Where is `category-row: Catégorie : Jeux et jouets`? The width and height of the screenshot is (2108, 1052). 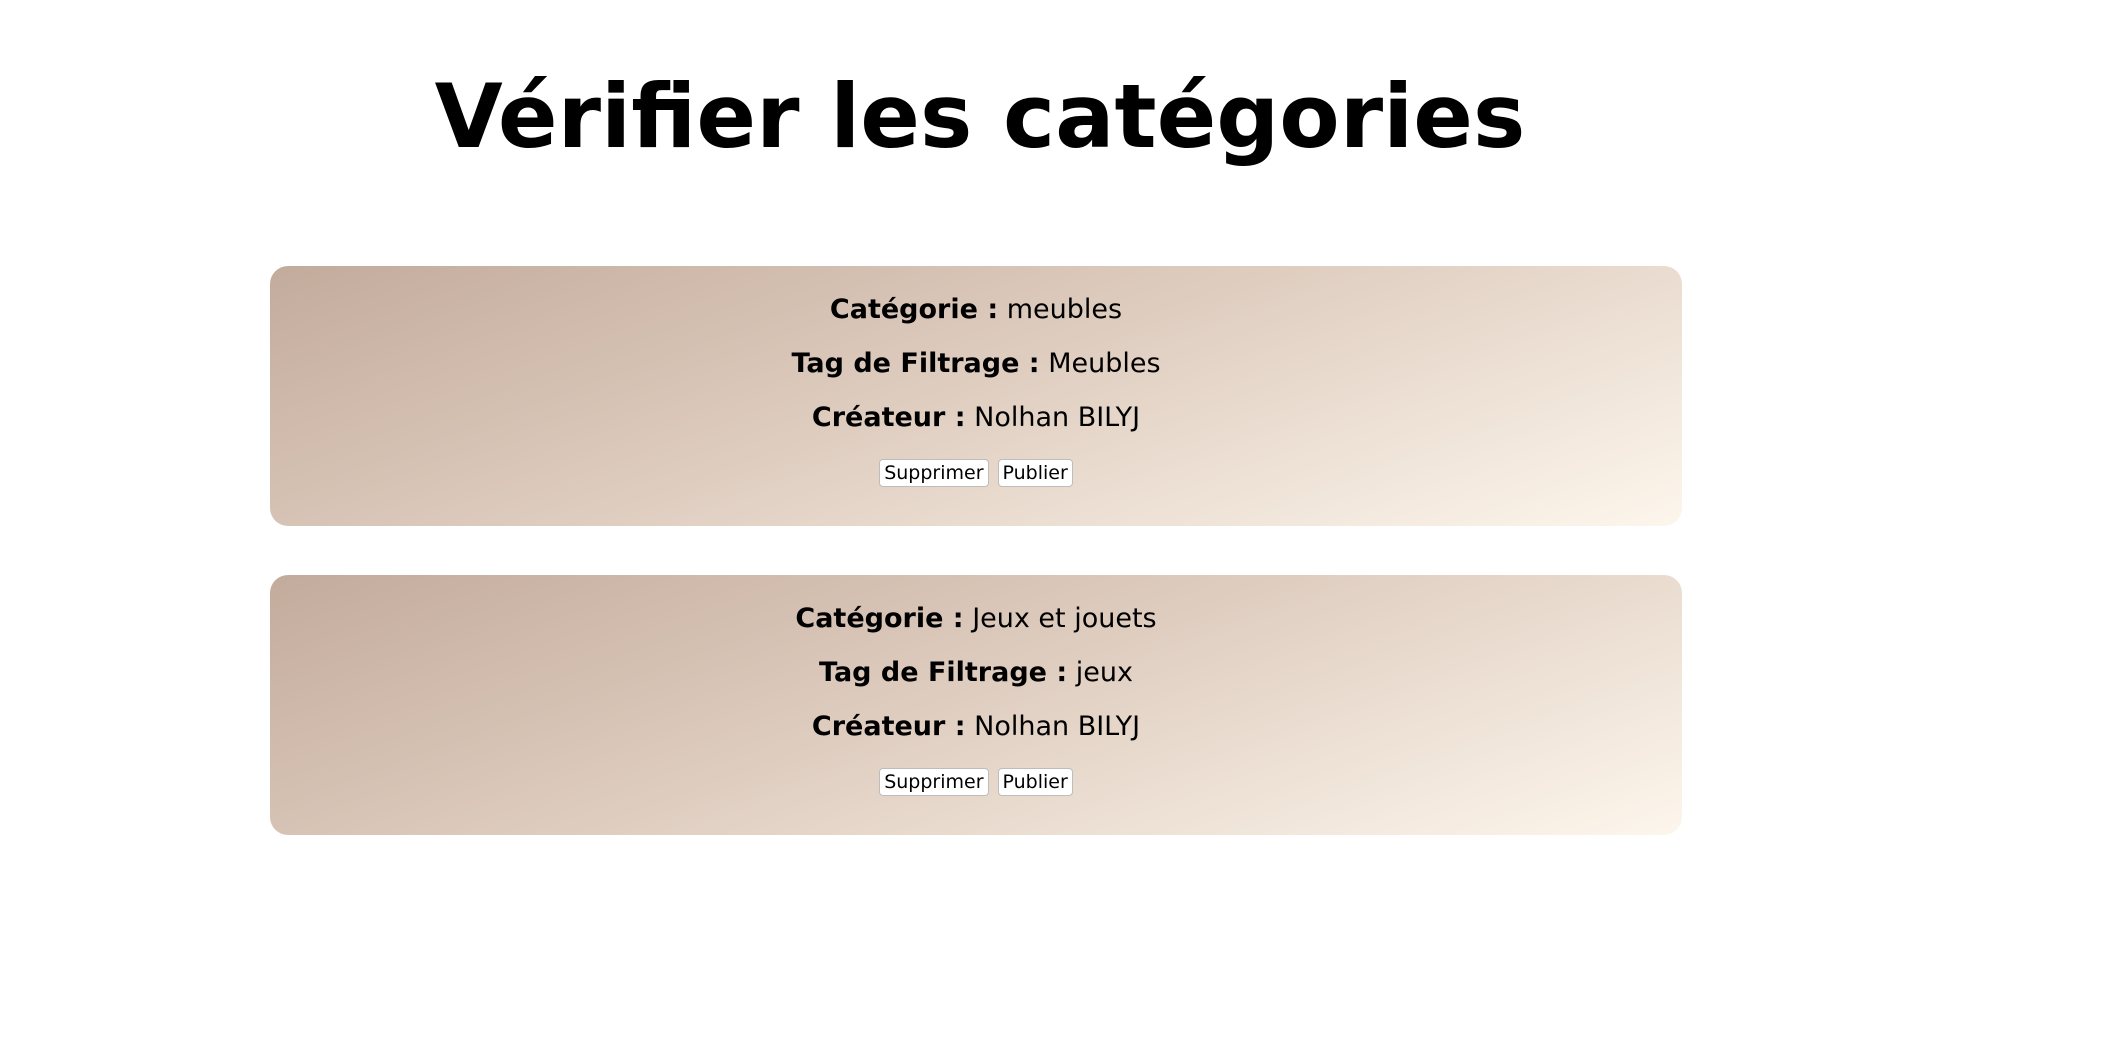 category-row: Catégorie : Jeux et jouets is located at coordinates (976, 619).